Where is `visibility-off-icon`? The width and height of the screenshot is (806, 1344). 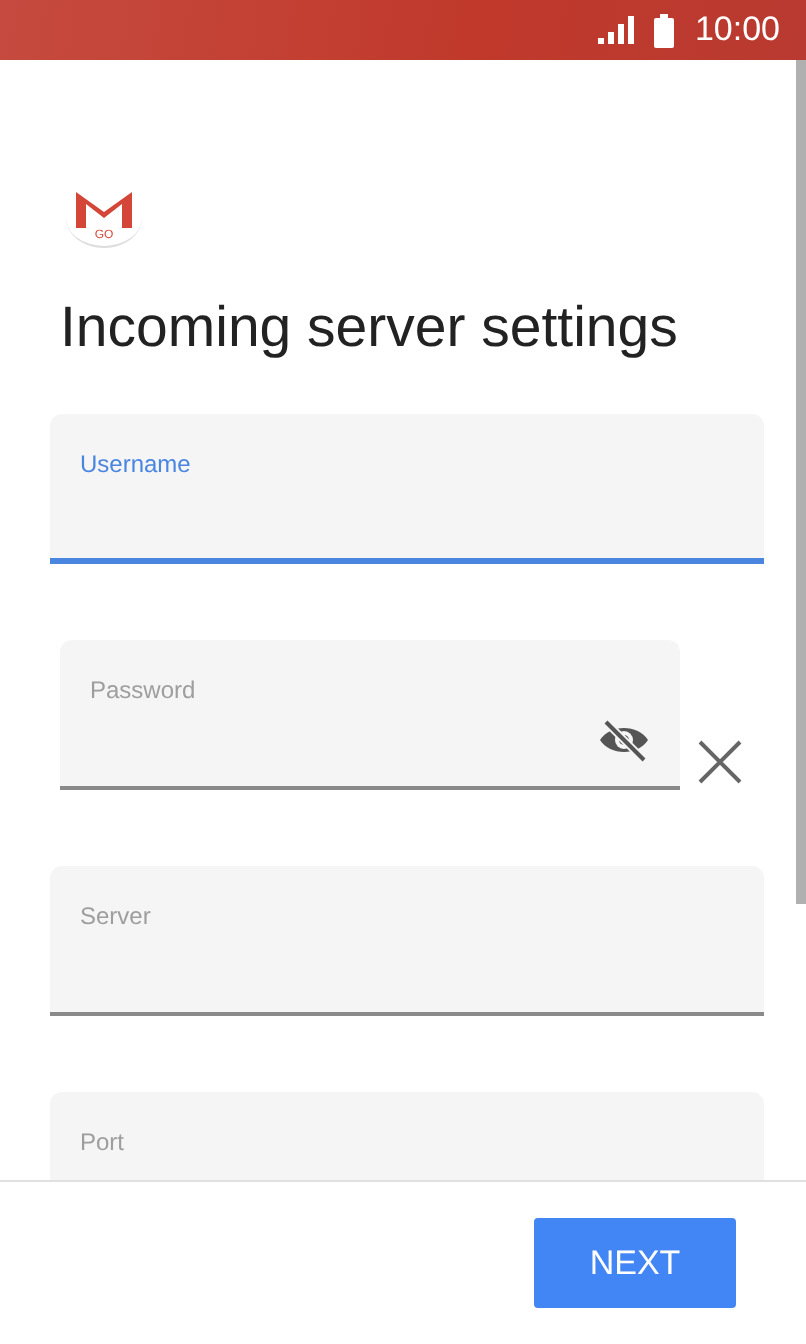
visibility-off-icon is located at coordinates (624, 740).